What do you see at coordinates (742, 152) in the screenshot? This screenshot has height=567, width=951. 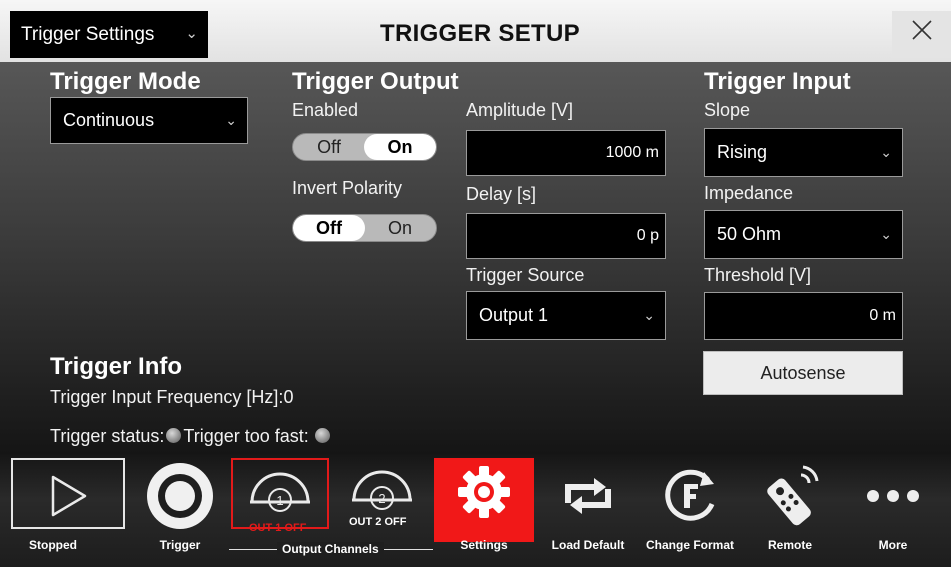 I see `slope-value: Rising` at bounding box center [742, 152].